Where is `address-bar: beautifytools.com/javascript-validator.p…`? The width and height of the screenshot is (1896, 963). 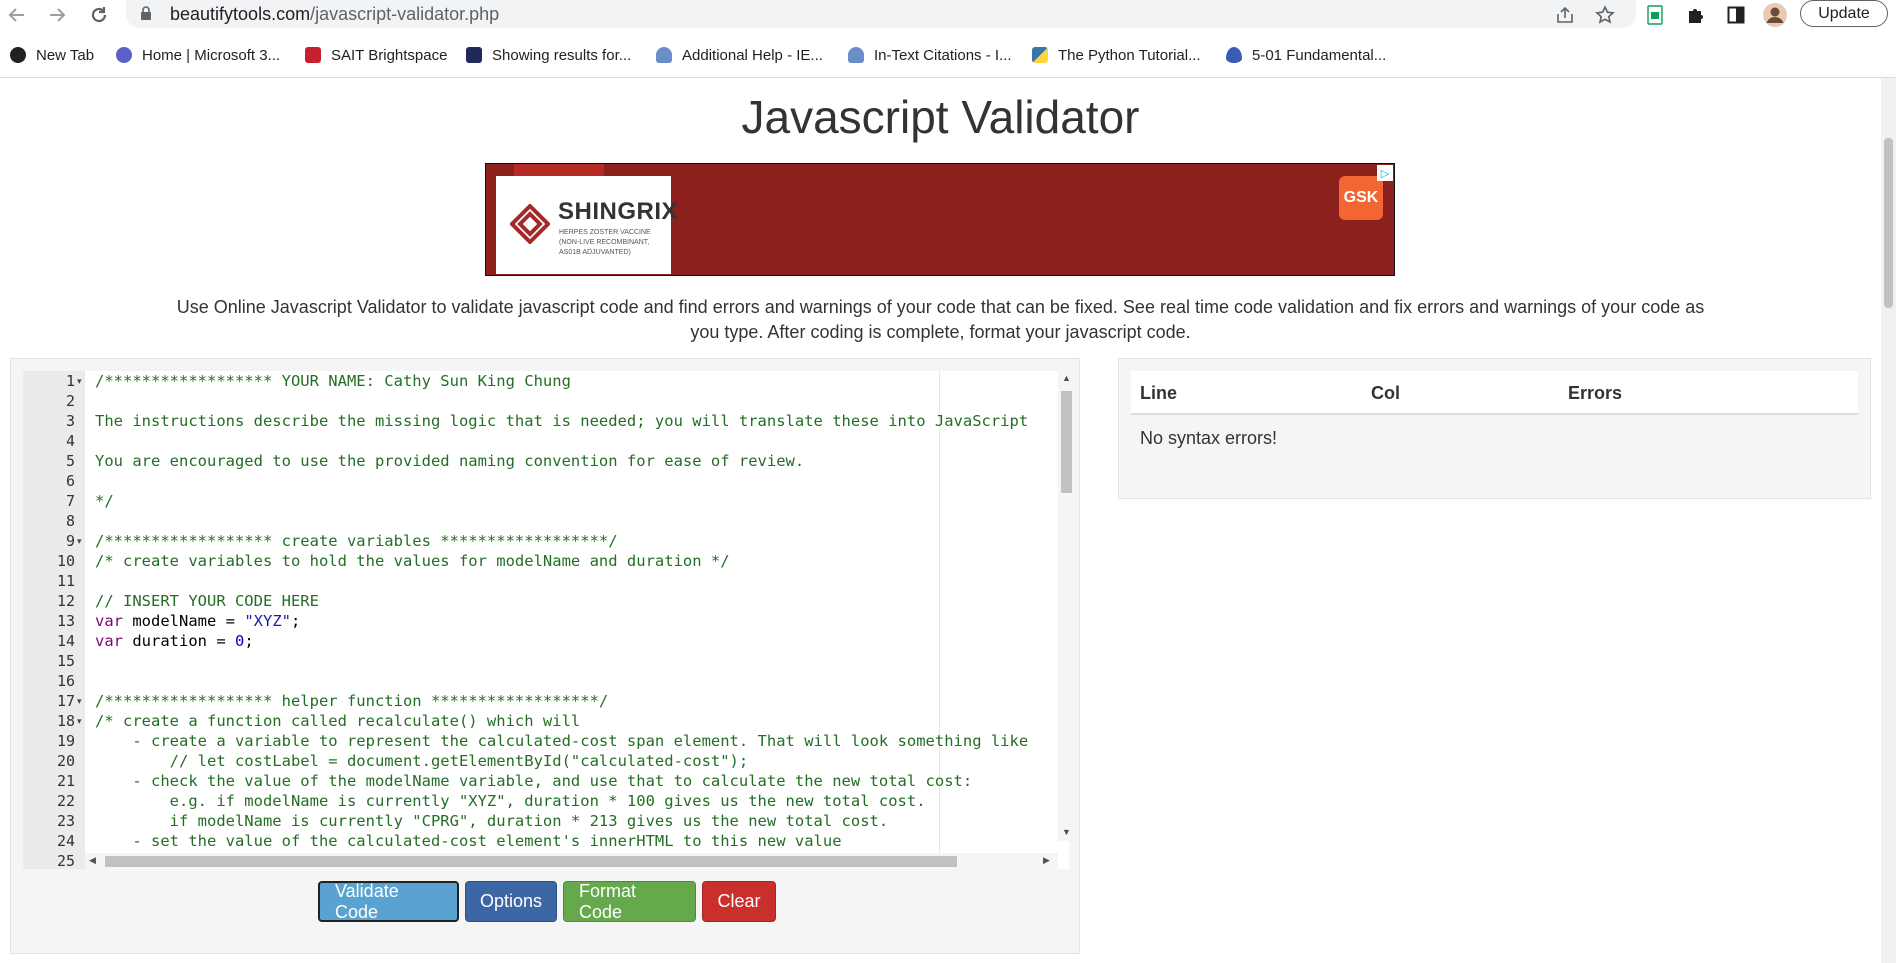
address-bar: beautifytools.com/javascript-validator.p… is located at coordinates (881, 14).